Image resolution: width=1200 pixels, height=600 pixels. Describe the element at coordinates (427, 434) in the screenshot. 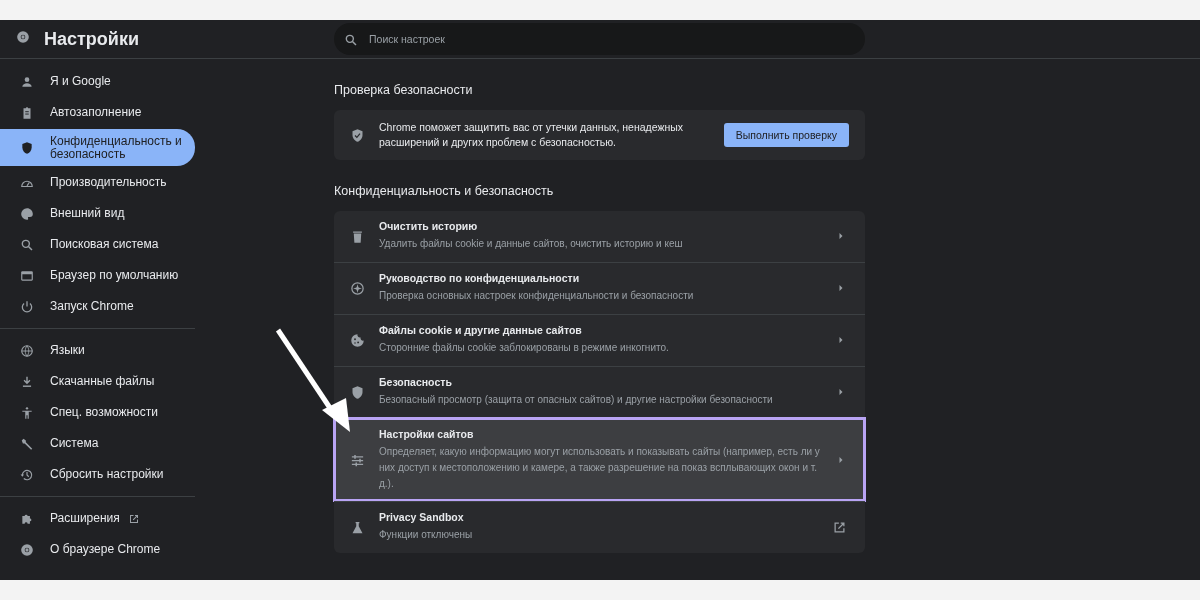

I see `row-title: Настройки сайтов` at that location.